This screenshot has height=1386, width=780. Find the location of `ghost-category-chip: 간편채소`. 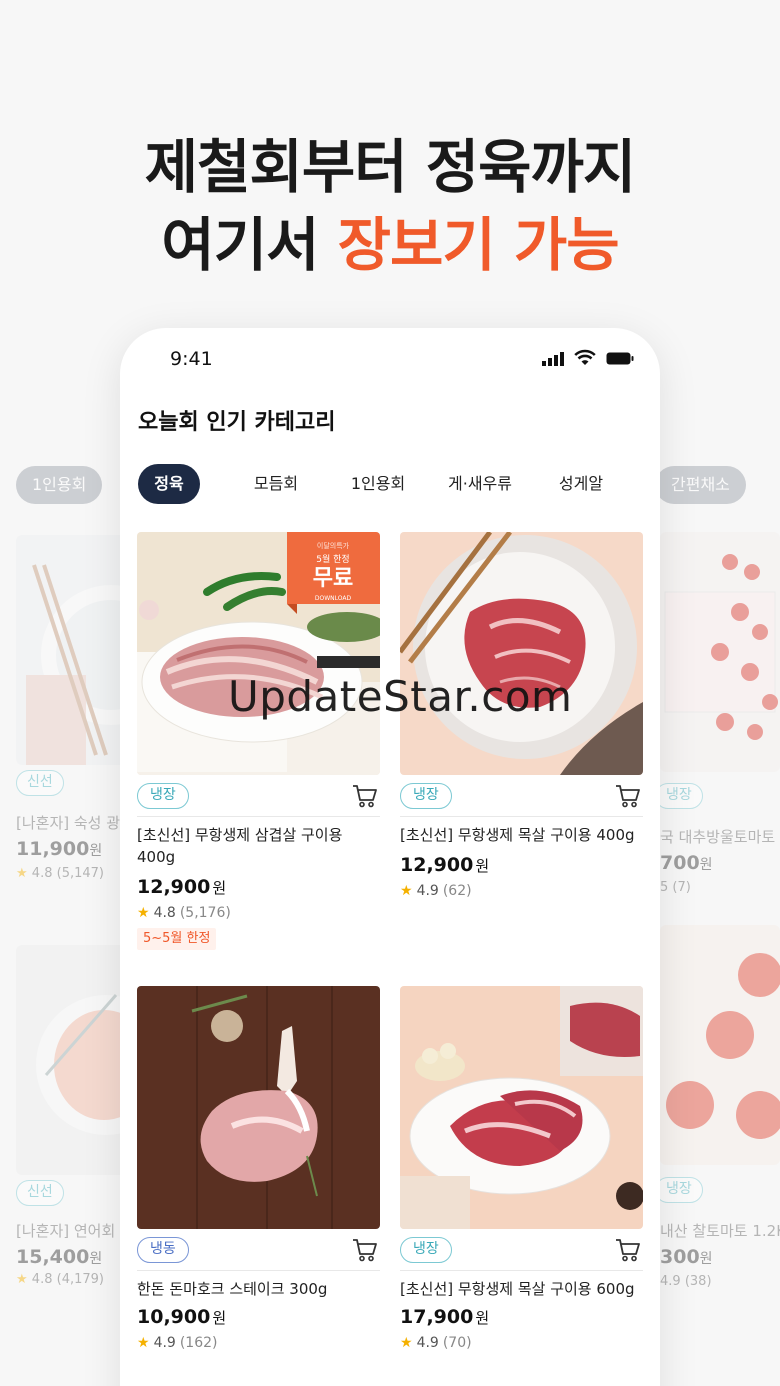

ghost-category-chip: 간편채소 is located at coordinates (700, 485).